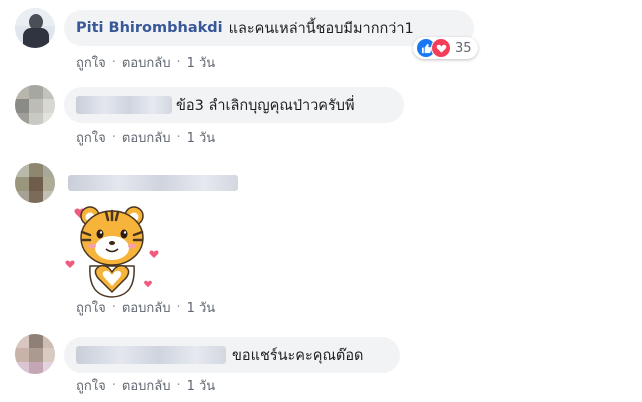 The image size is (642, 402). Describe the element at coordinates (265, 105) in the screenshot. I see `comment-text: ข้อ3 ลำเลิกบุญคุณป่าวครับพี่` at that location.